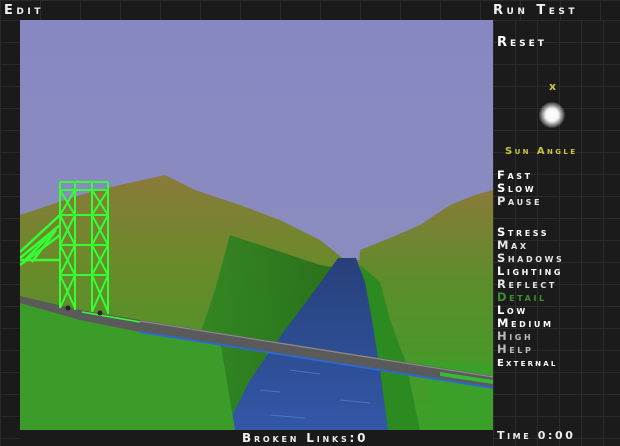 The height and width of the screenshot is (446, 620). Describe the element at coordinates (552, 115) in the screenshot. I see `sun-icon` at that location.